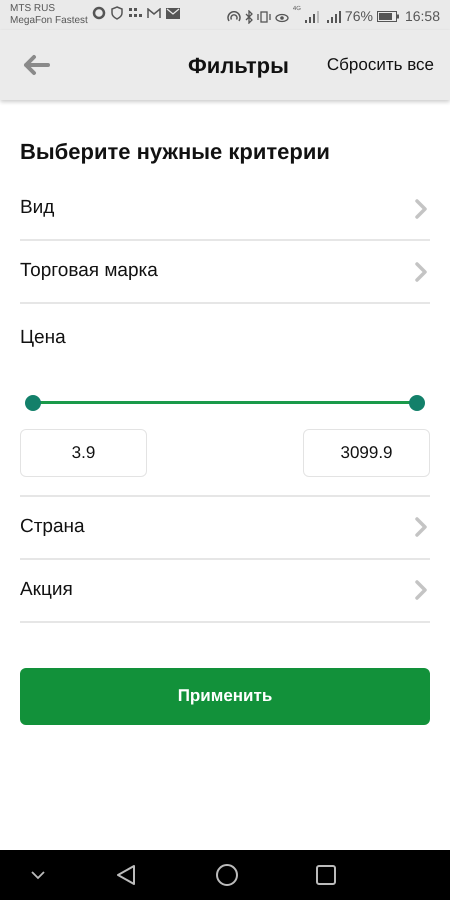 The height and width of the screenshot is (900, 450). I want to click on apply-button: Применить, so click(225, 696).